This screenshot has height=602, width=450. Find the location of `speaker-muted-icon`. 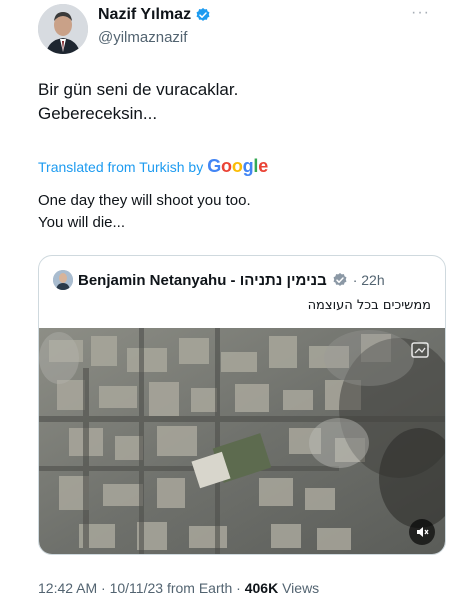

speaker-muted-icon is located at coordinates (423, 532).